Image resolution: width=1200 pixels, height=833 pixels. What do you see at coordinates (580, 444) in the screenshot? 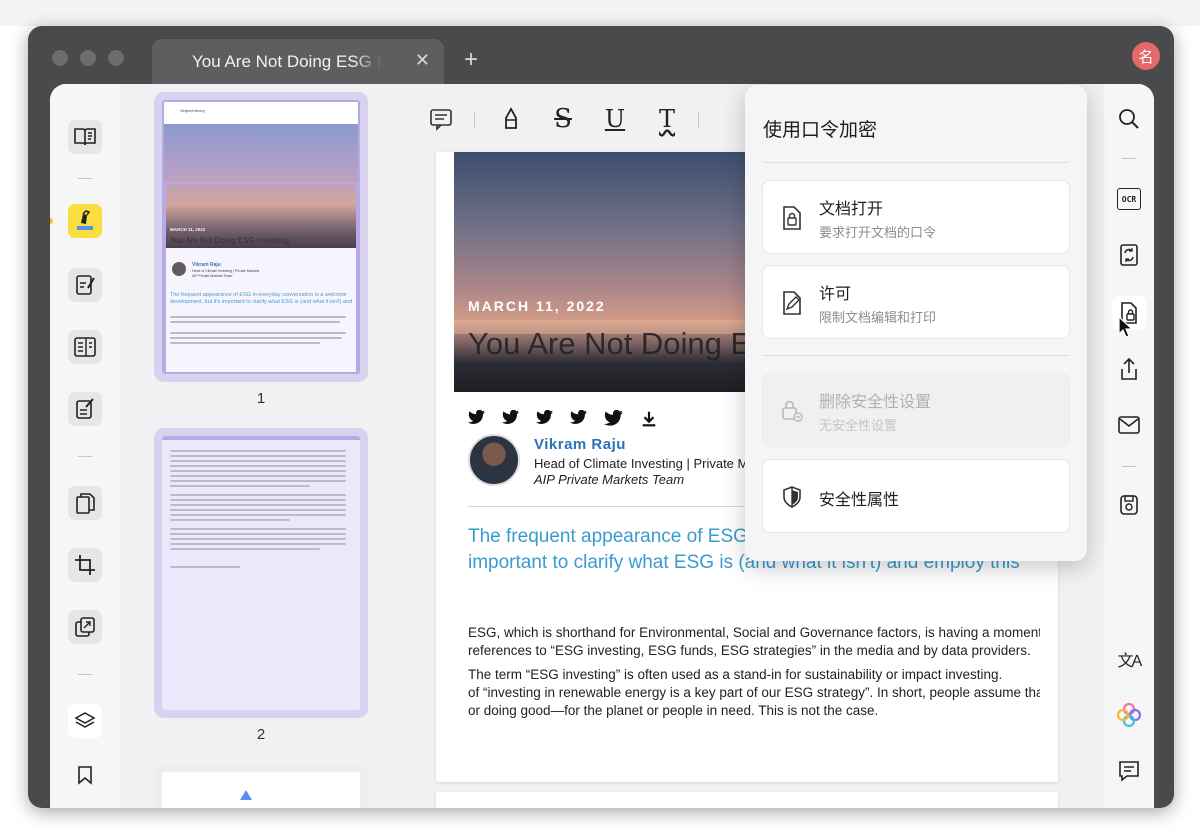
I see `author-name: Vikram Raju` at bounding box center [580, 444].